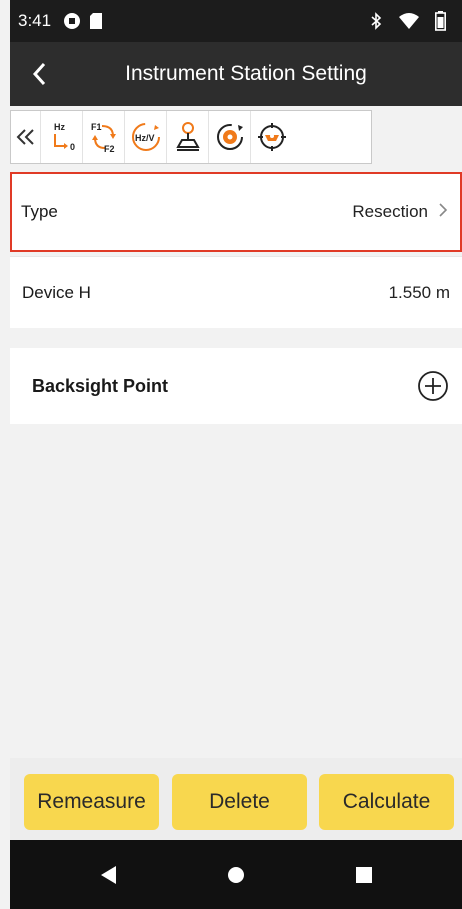 This screenshot has height=909, width=462. Describe the element at coordinates (109, 149) in the screenshot. I see `f2-label: F2` at that location.